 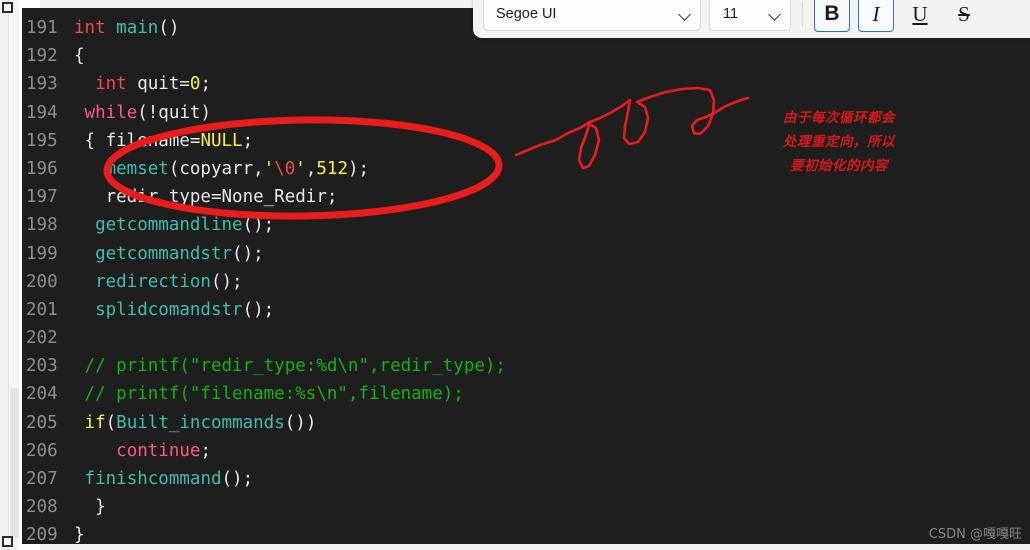 I want to click on code-token: while, so click(x=111, y=112).